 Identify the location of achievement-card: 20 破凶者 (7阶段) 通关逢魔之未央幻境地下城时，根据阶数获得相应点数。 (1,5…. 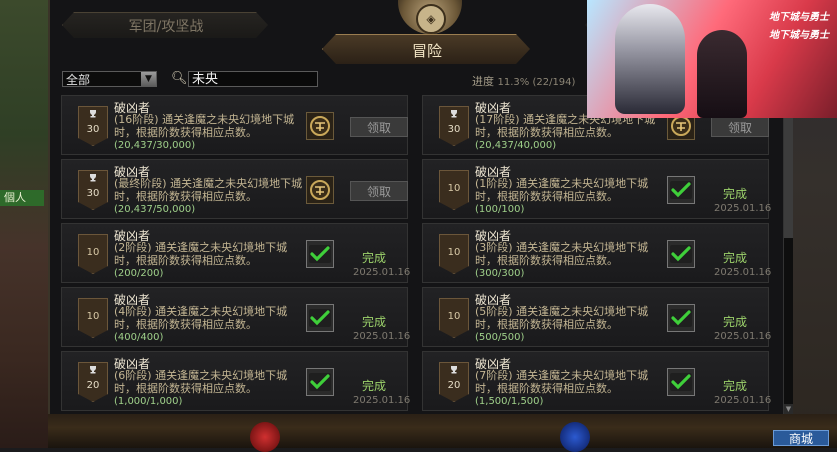
(597, 381).